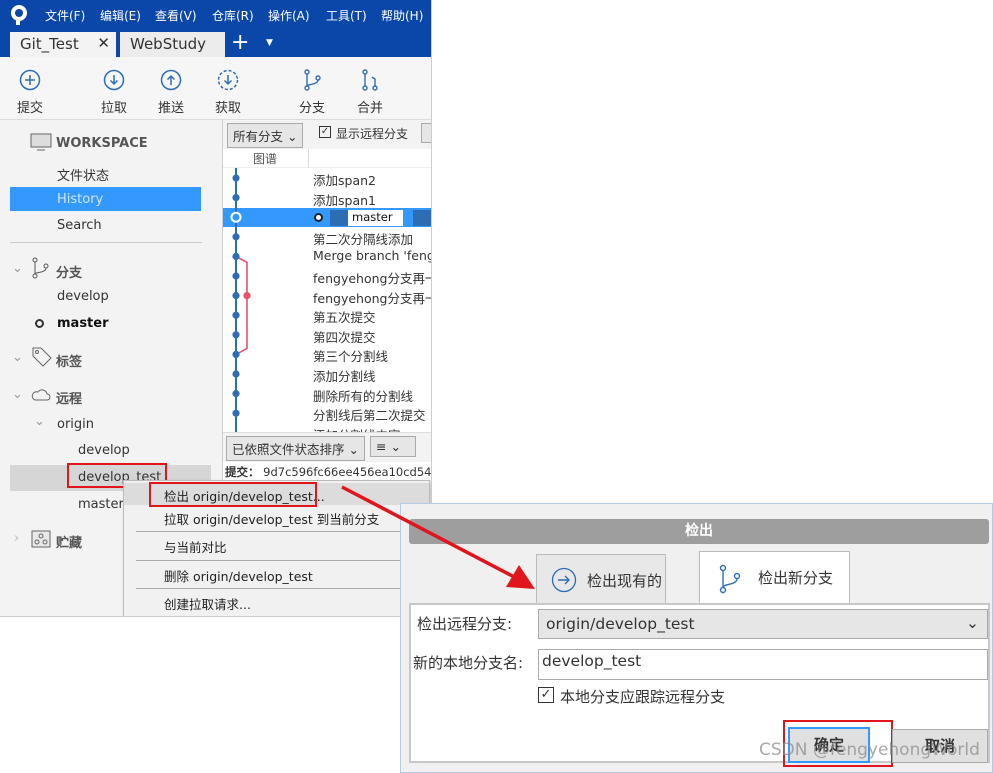 This screenshot has width=993, height=773. What do you see at coordinates (238, 575) in the screenshot?
I see `menu-item-delete: 删除 origin/develop_test` at bounding box center [238, 575].